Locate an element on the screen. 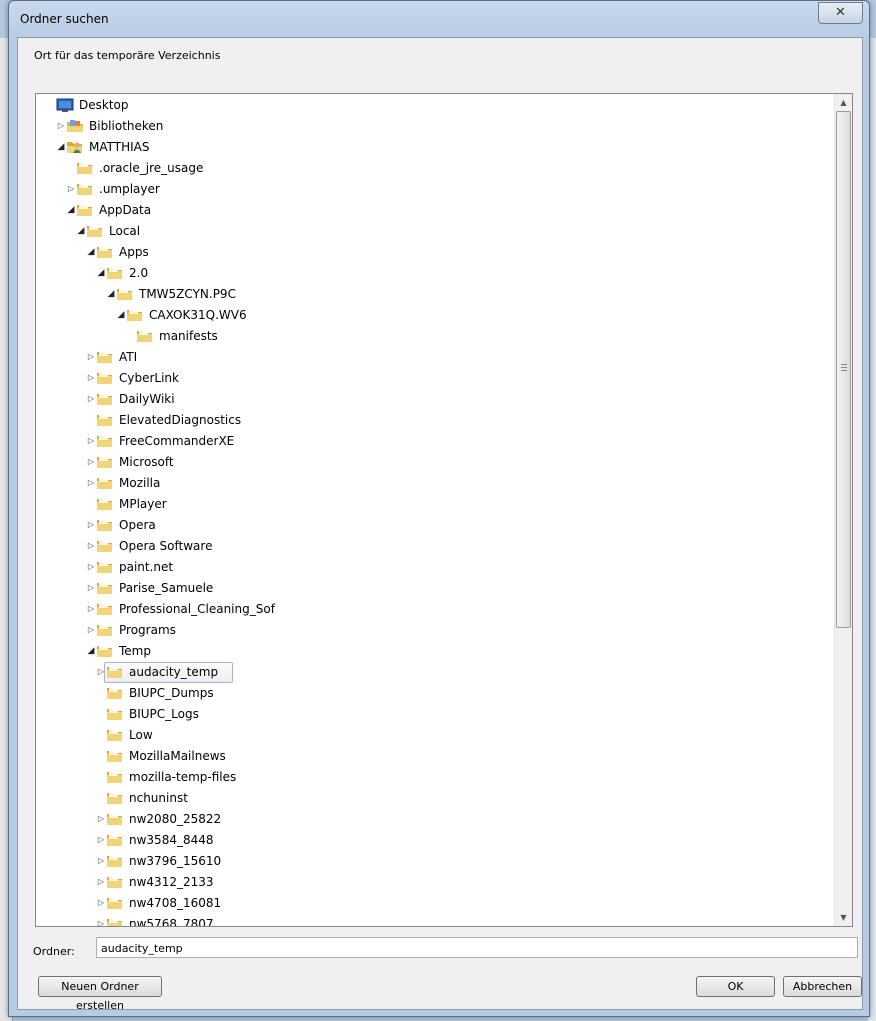  tree-item: ▷ .umplayer is located at coordinates (435, 189).